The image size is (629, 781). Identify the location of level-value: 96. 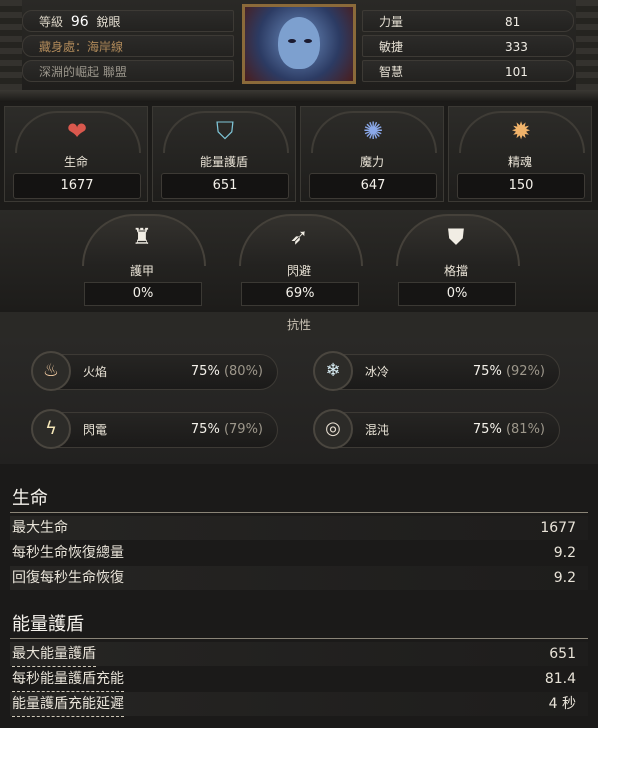
(79, 22).